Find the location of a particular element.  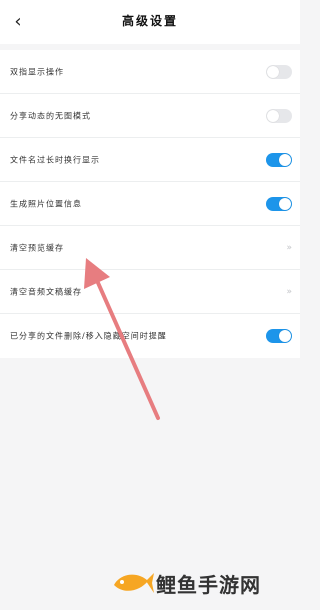

setting-row-filename-wrap: 文件名过长时换行显示 is located at coordinates (150, 160).